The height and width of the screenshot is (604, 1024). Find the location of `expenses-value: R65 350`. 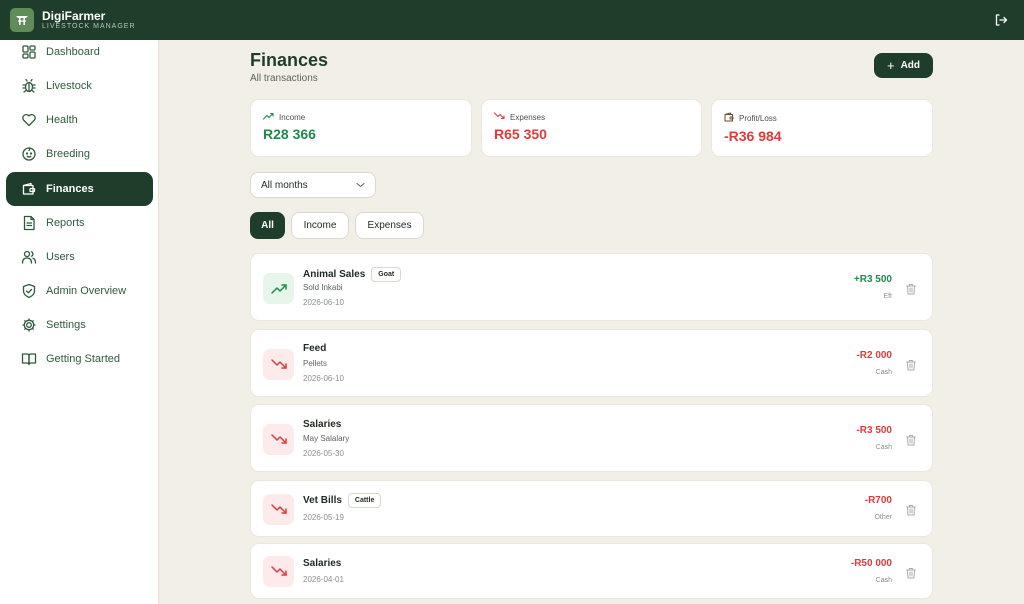

expenses-value: R65 350 is located at coordinates (520, 134).